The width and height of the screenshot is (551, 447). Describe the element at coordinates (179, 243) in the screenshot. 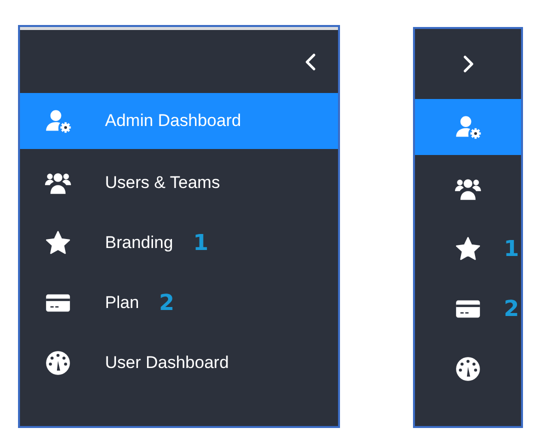

I see `nav-item: Branding 1` at that location.